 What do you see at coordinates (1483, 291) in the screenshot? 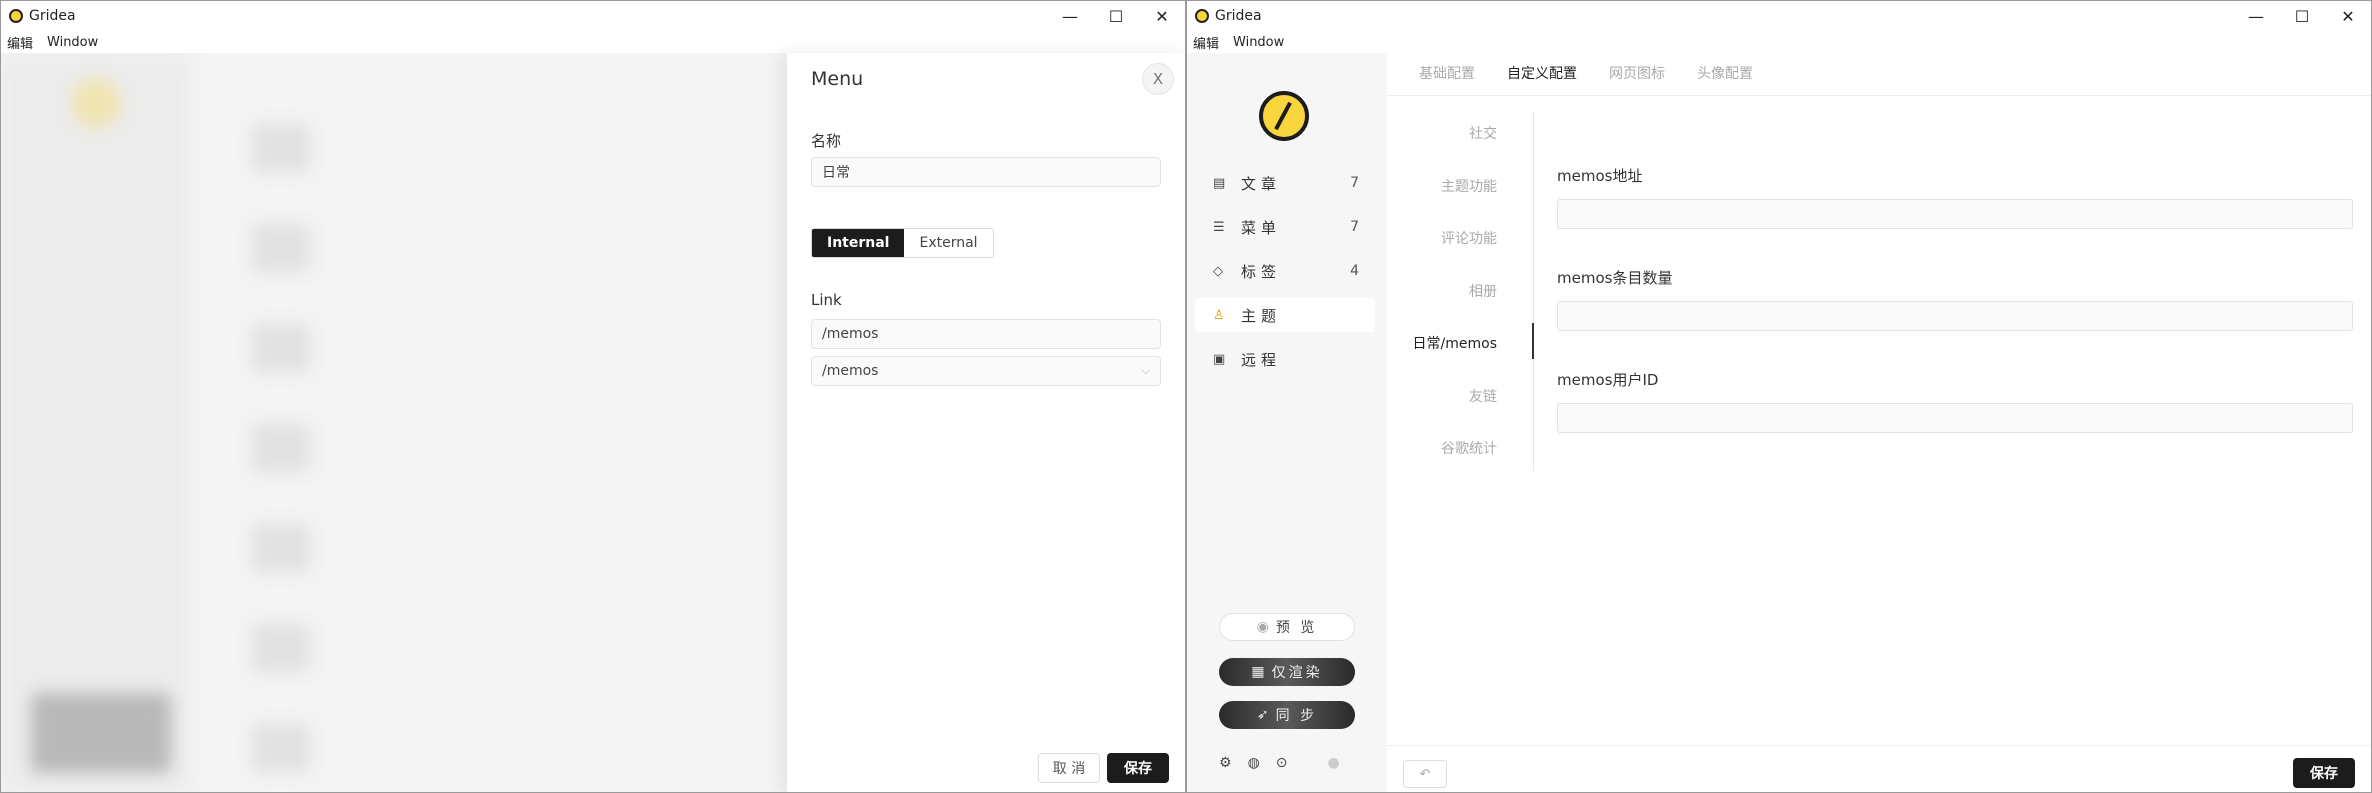
I see `subnav-album: 相册` at bounding box center [1483, 291].